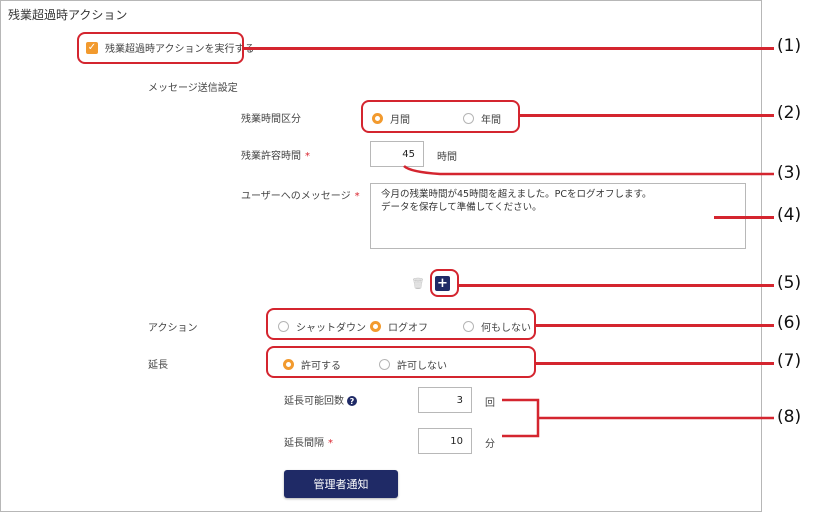  What do you see at coordinates (789, 46) in the screenshot?
I see `callout-number-1: (1)` at bounding box center [789, 46].